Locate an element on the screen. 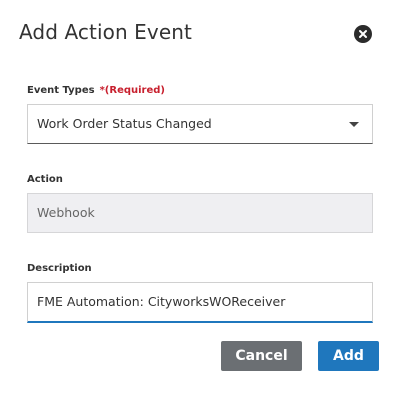 The height and width of the screenshot is (394, 398). dialog-title: Add Action Event is located at coordinates (105, 32).